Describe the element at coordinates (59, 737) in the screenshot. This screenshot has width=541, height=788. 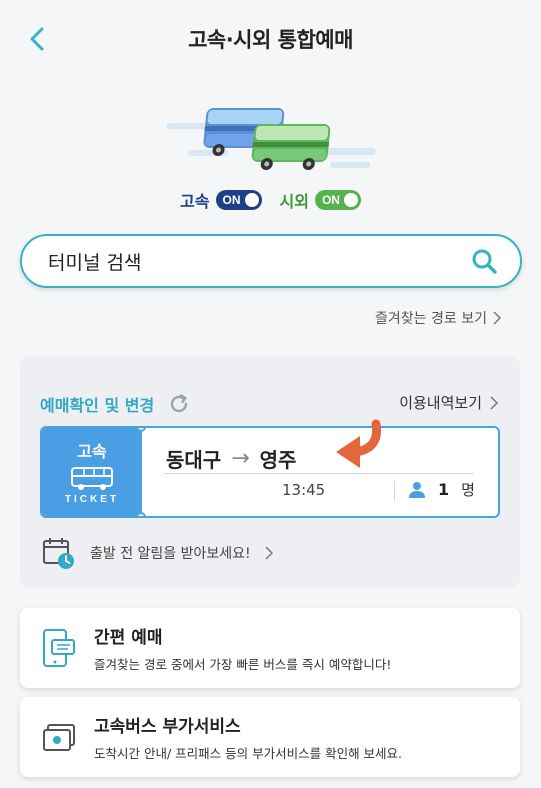
I see `ticket-stack-icon` at that location.